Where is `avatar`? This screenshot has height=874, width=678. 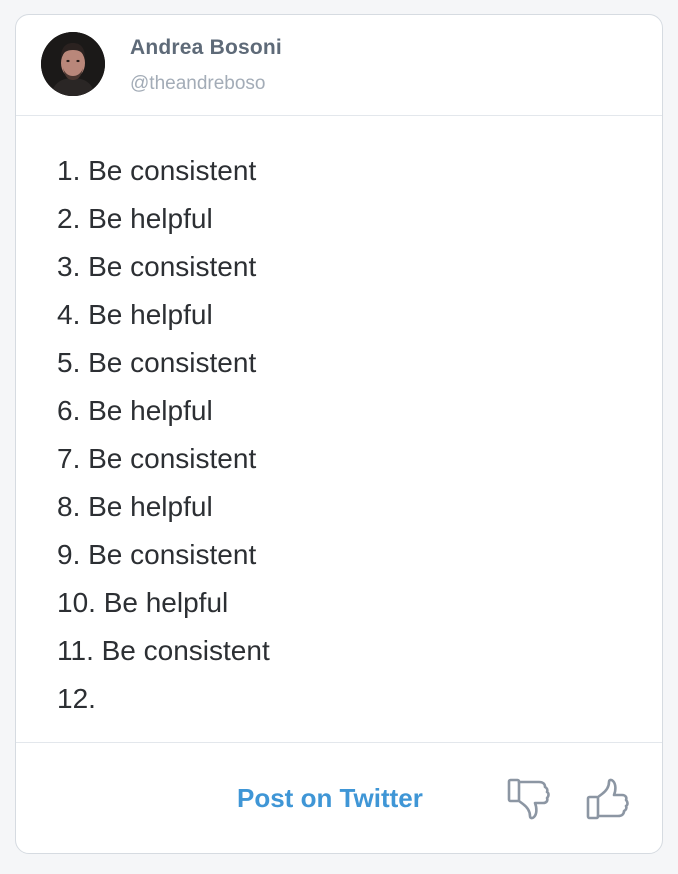
avatar is located at coordinates (73, 64).